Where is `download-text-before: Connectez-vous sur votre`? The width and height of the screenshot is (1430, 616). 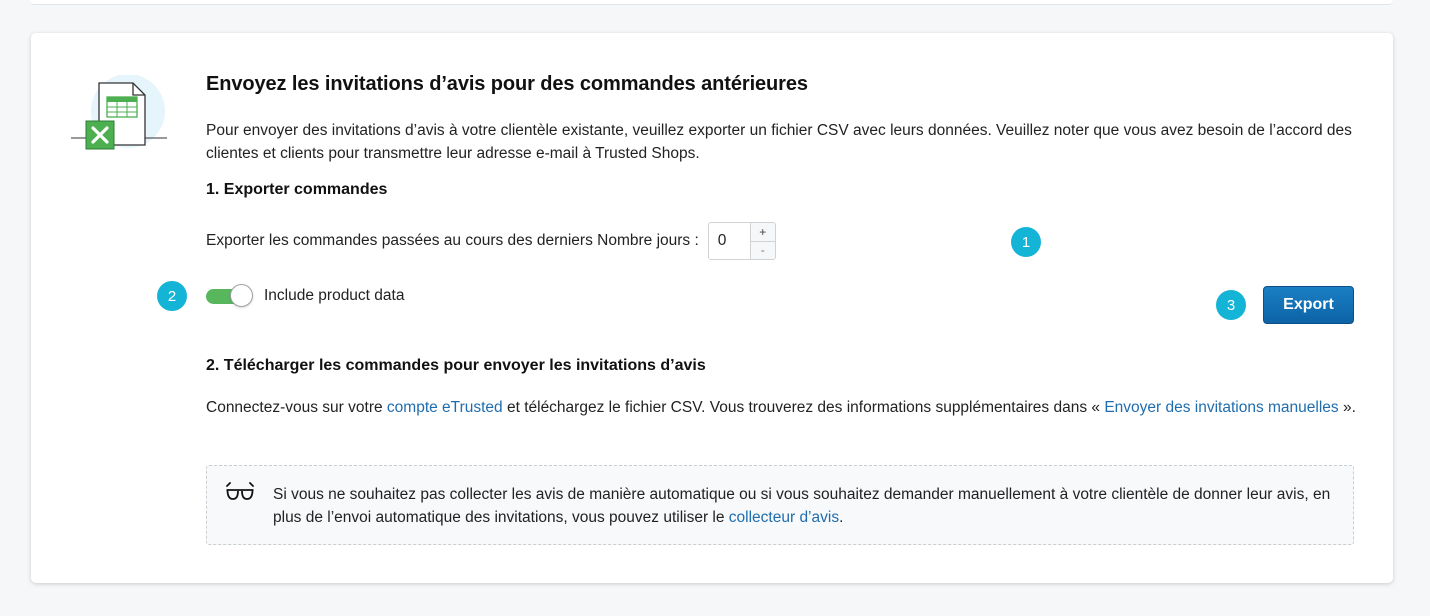 download-text-before: Connectez-vous sur votre is located at coordinates (296, 407).